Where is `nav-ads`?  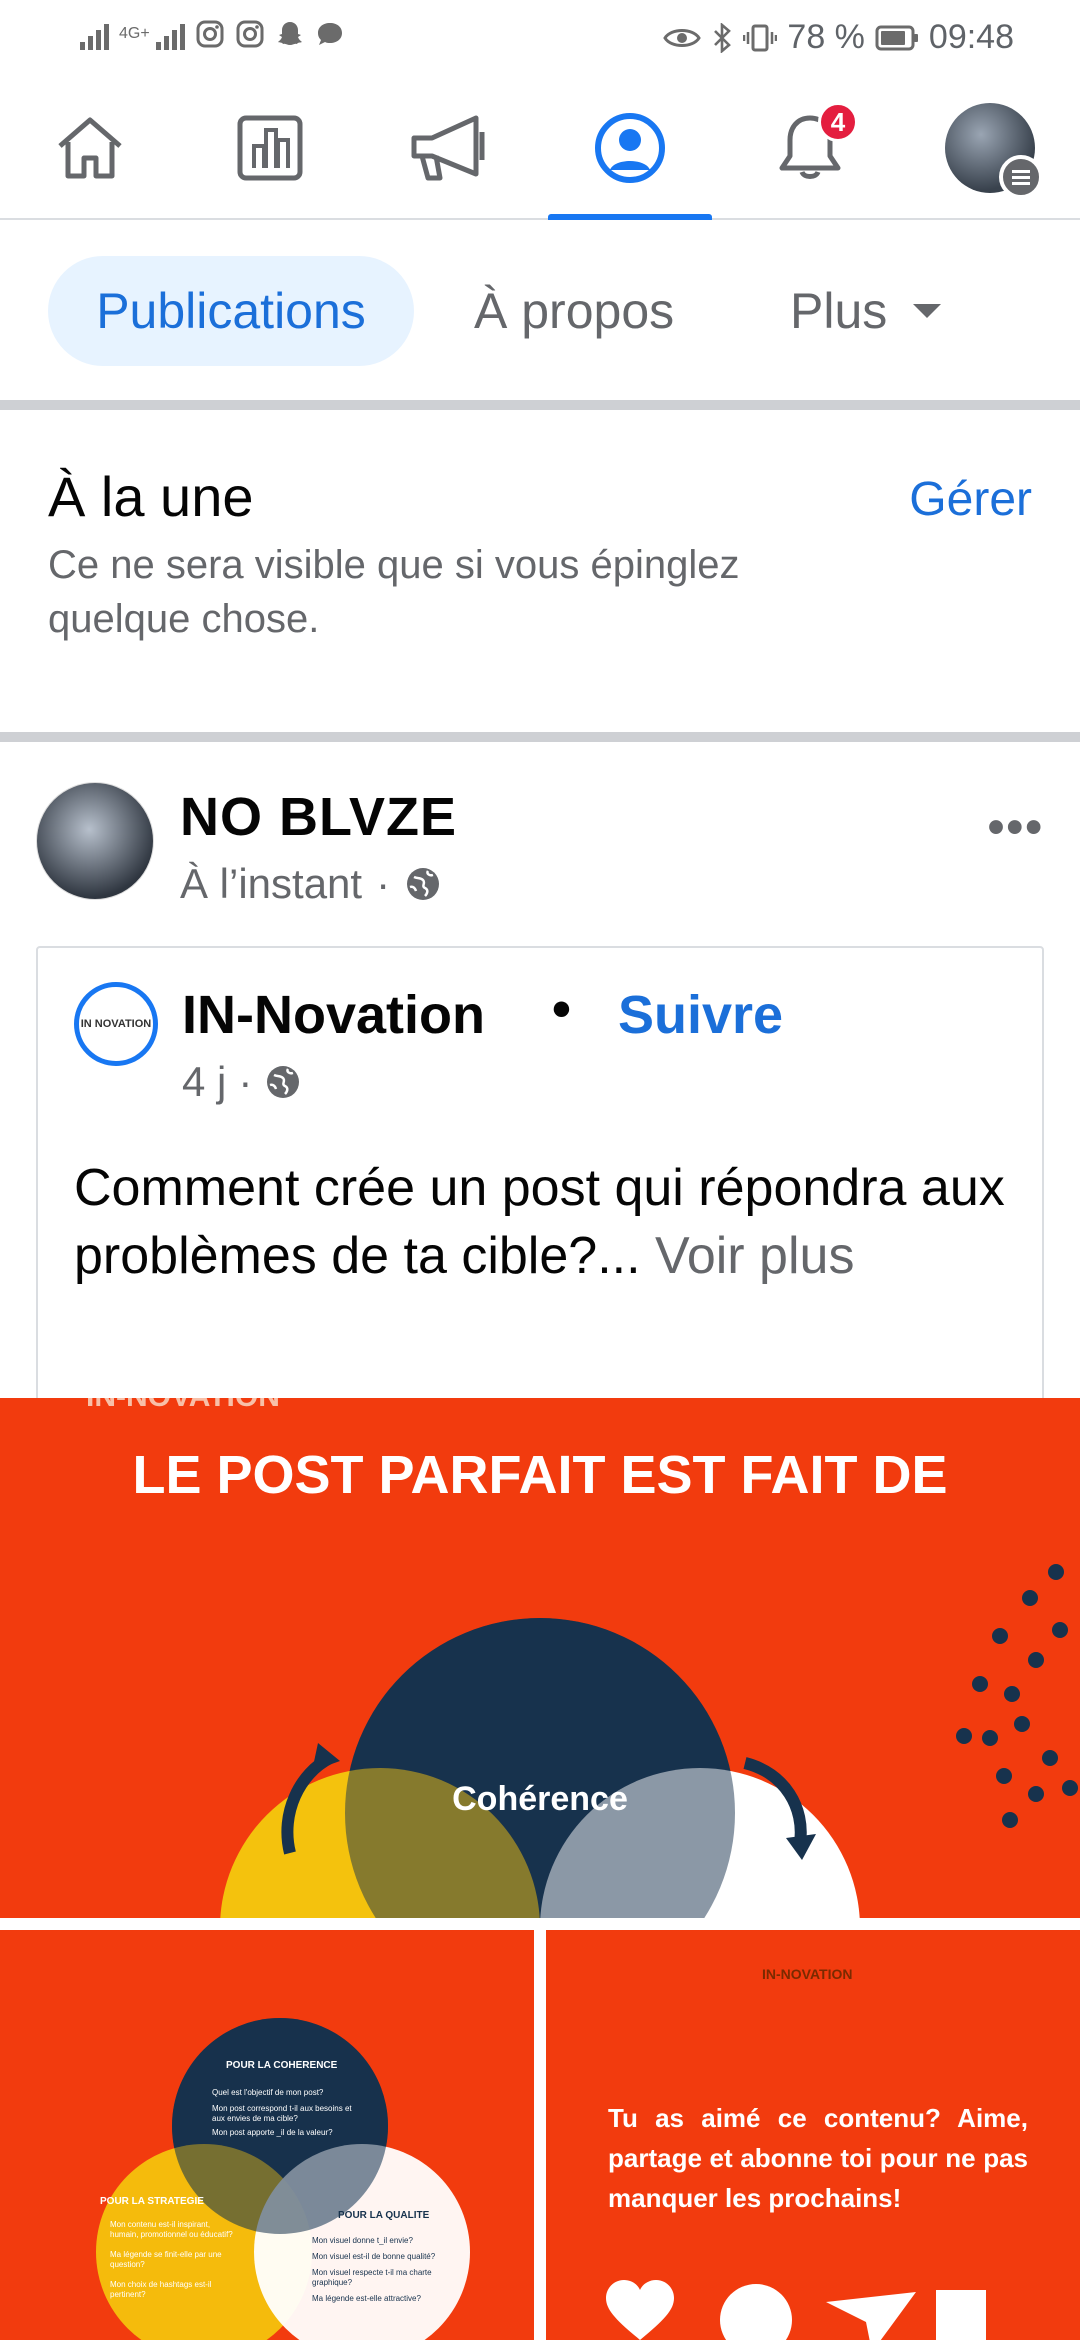
nav-ads is located at coordinates (450, 148).